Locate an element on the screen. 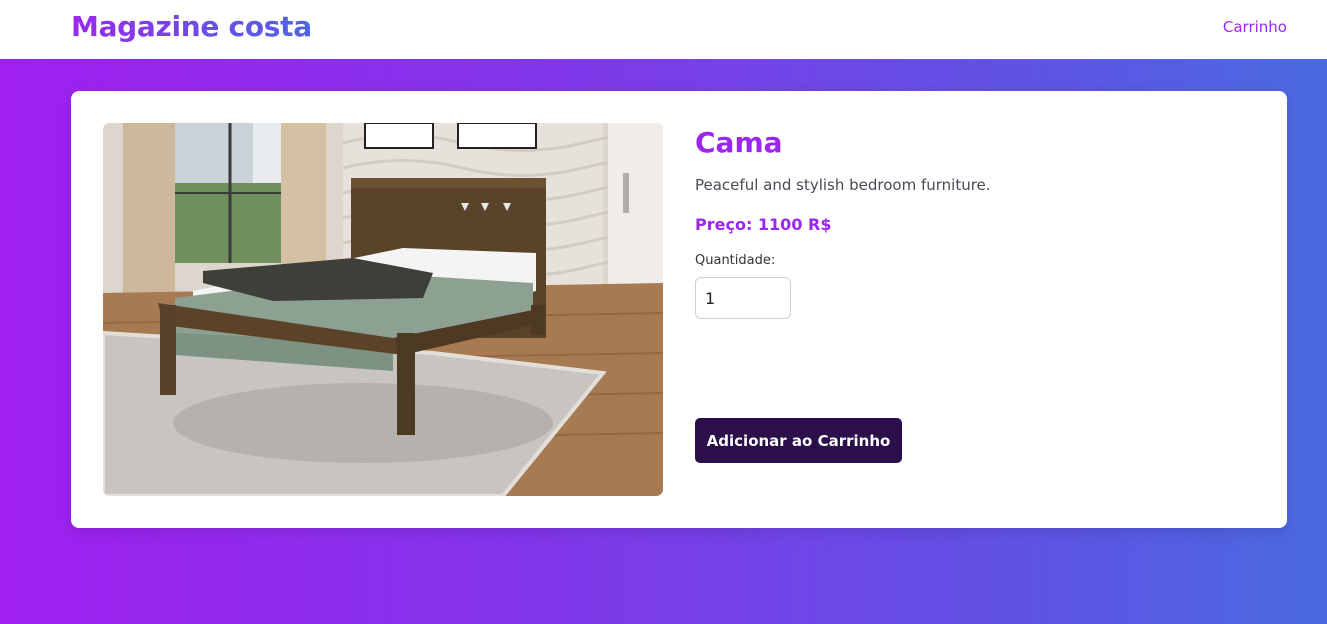 This screenshot has height=624, width=1327. product-description: Peaceful and stylish bedroom furniture. is located at coordinates (843, 185).